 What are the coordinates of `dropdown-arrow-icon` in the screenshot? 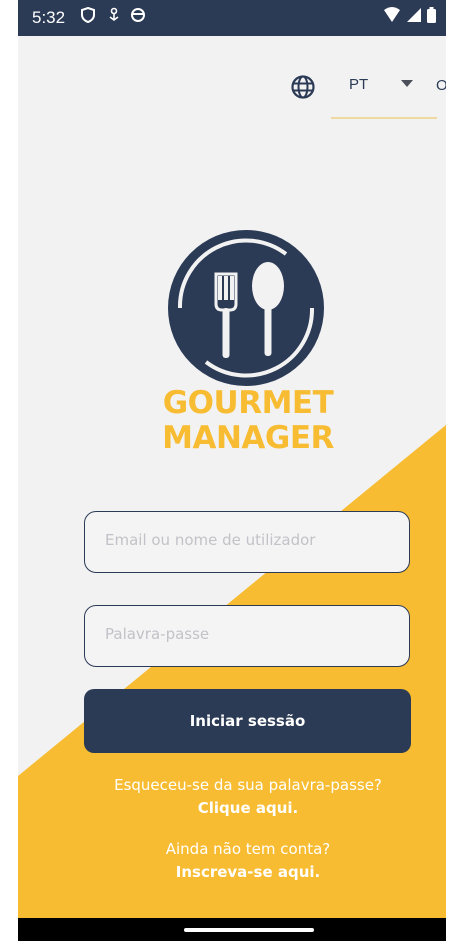 It's located at (407, 83).